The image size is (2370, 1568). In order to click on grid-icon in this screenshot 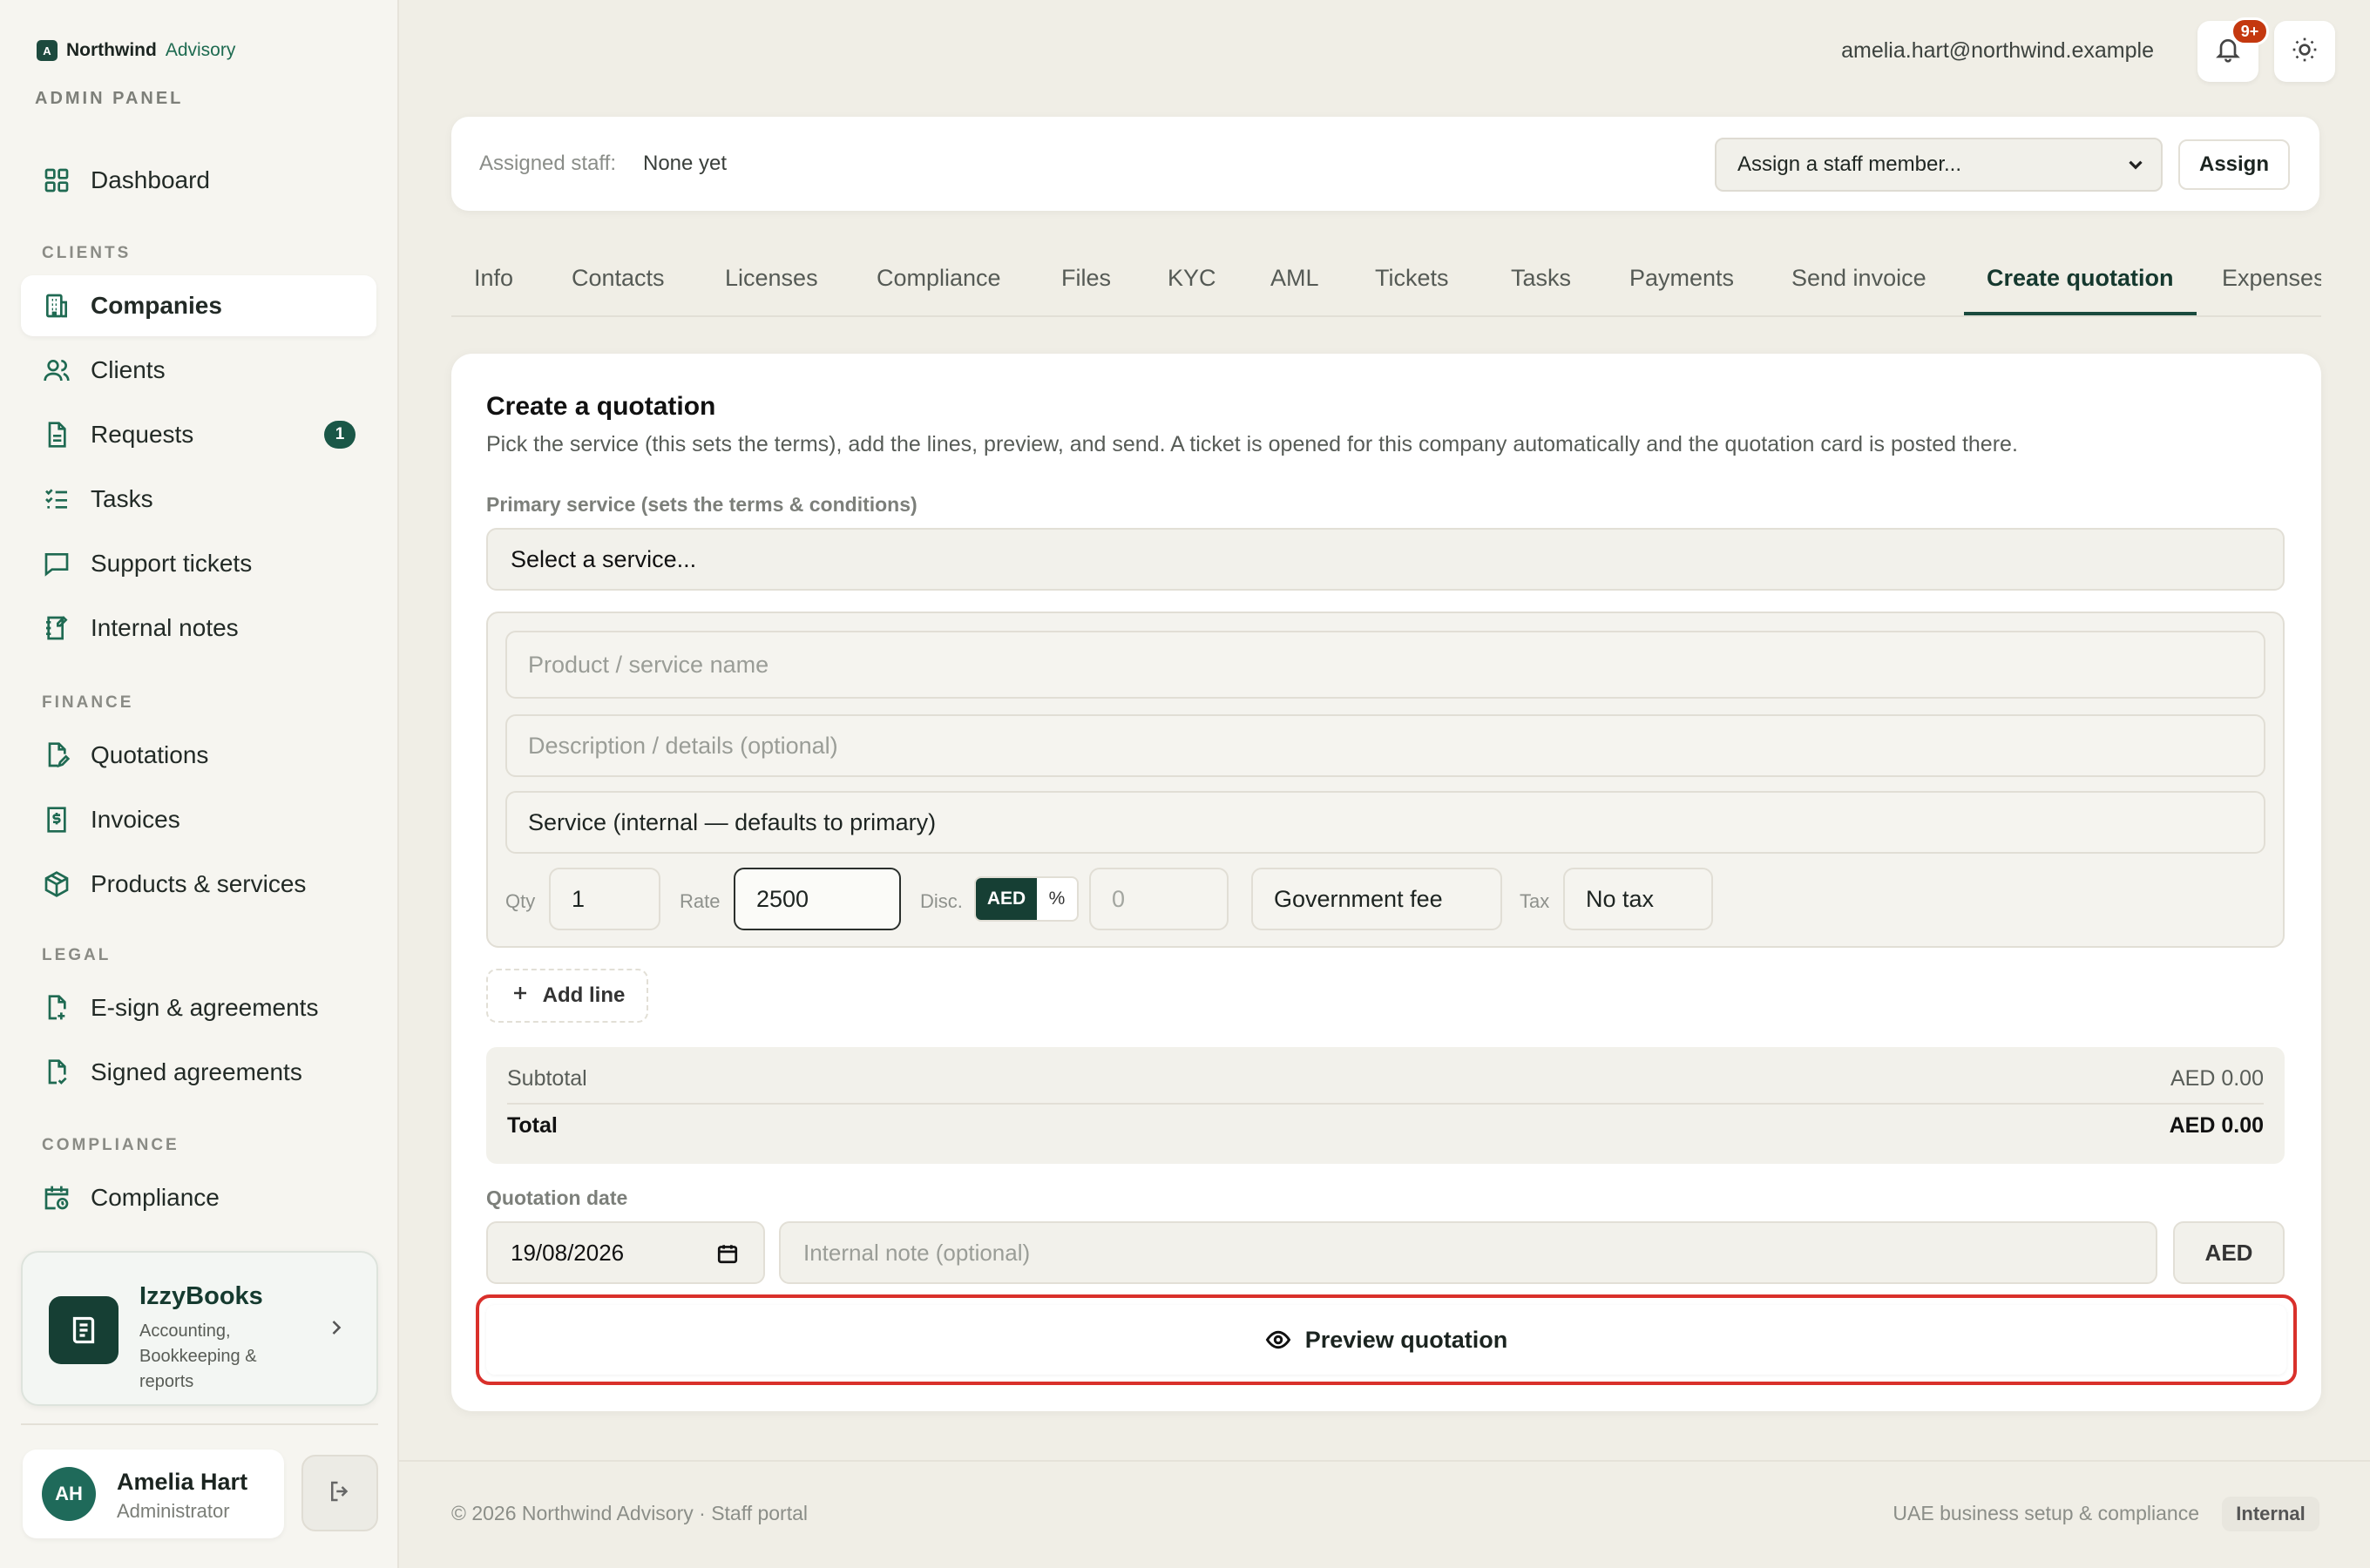, I will do `click(56, 180)`.